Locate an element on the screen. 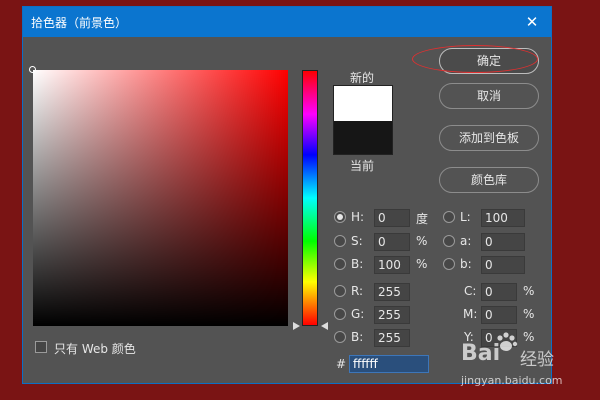 The height and width of the screenshot is (400, 600). s-input: 0 is located at coordinates (392, 242).